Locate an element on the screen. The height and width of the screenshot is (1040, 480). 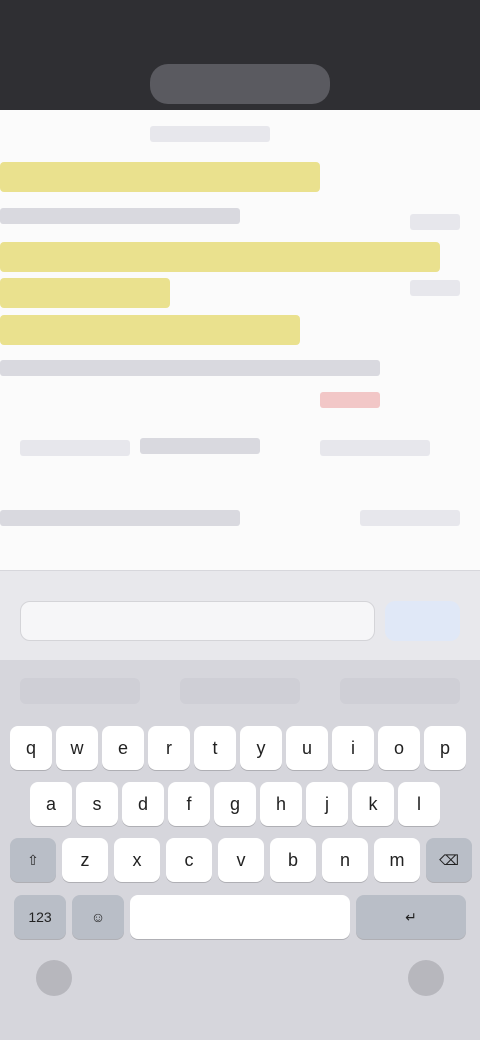
key-o: o is located at coordinates (399, 748).